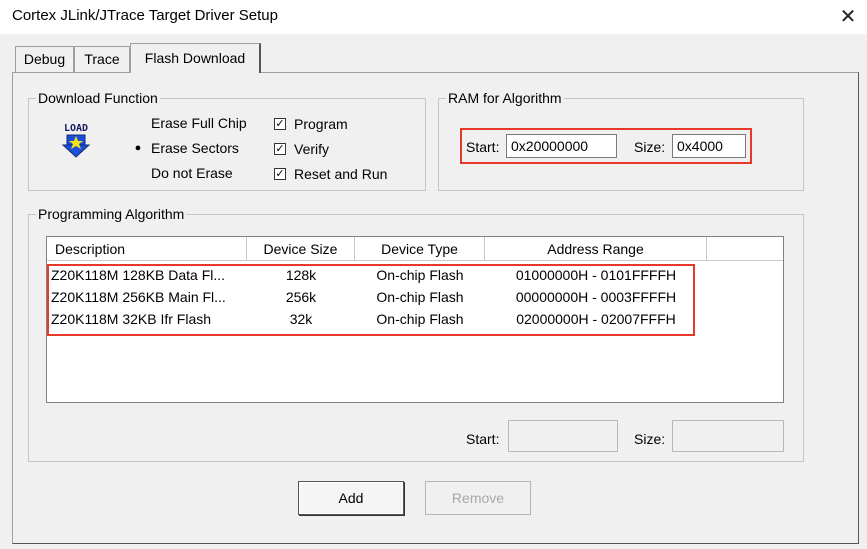 This screenshot has height=549, width=867. I want to click on checkbox-reset-and-run: ✓, so click(280, 174).